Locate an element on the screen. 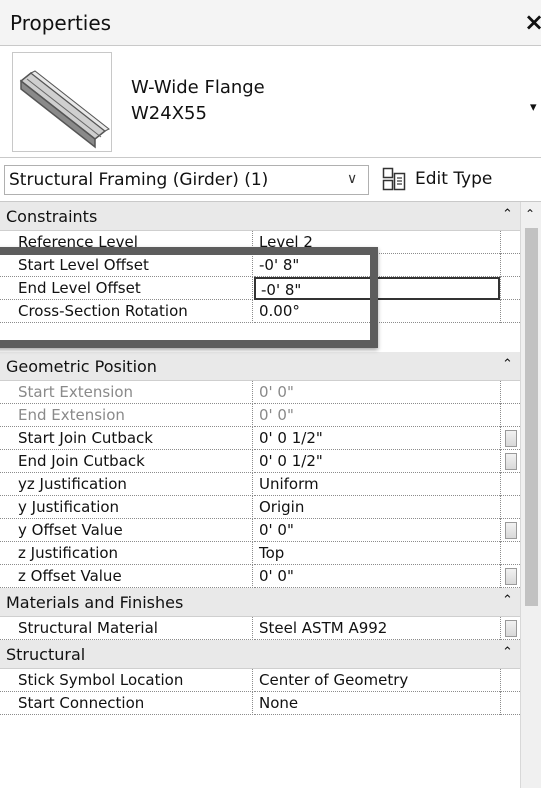 The width and height of the screenshot is (541, 788). property-row-z-offset-value: z Offset Value 0' 0" is located at coordinates (260, 576).